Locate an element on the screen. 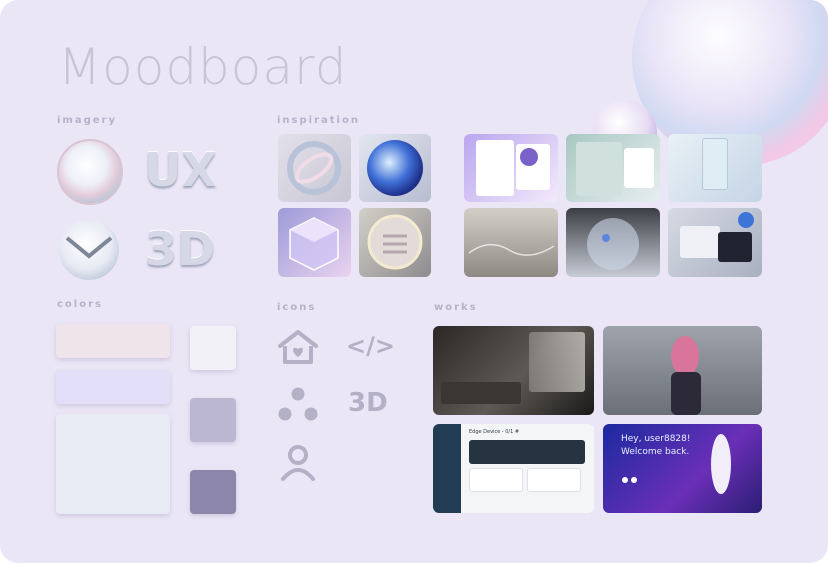 The height and width of the screenshot is (563, 828). user-icon is located at coordinates (298, 463).